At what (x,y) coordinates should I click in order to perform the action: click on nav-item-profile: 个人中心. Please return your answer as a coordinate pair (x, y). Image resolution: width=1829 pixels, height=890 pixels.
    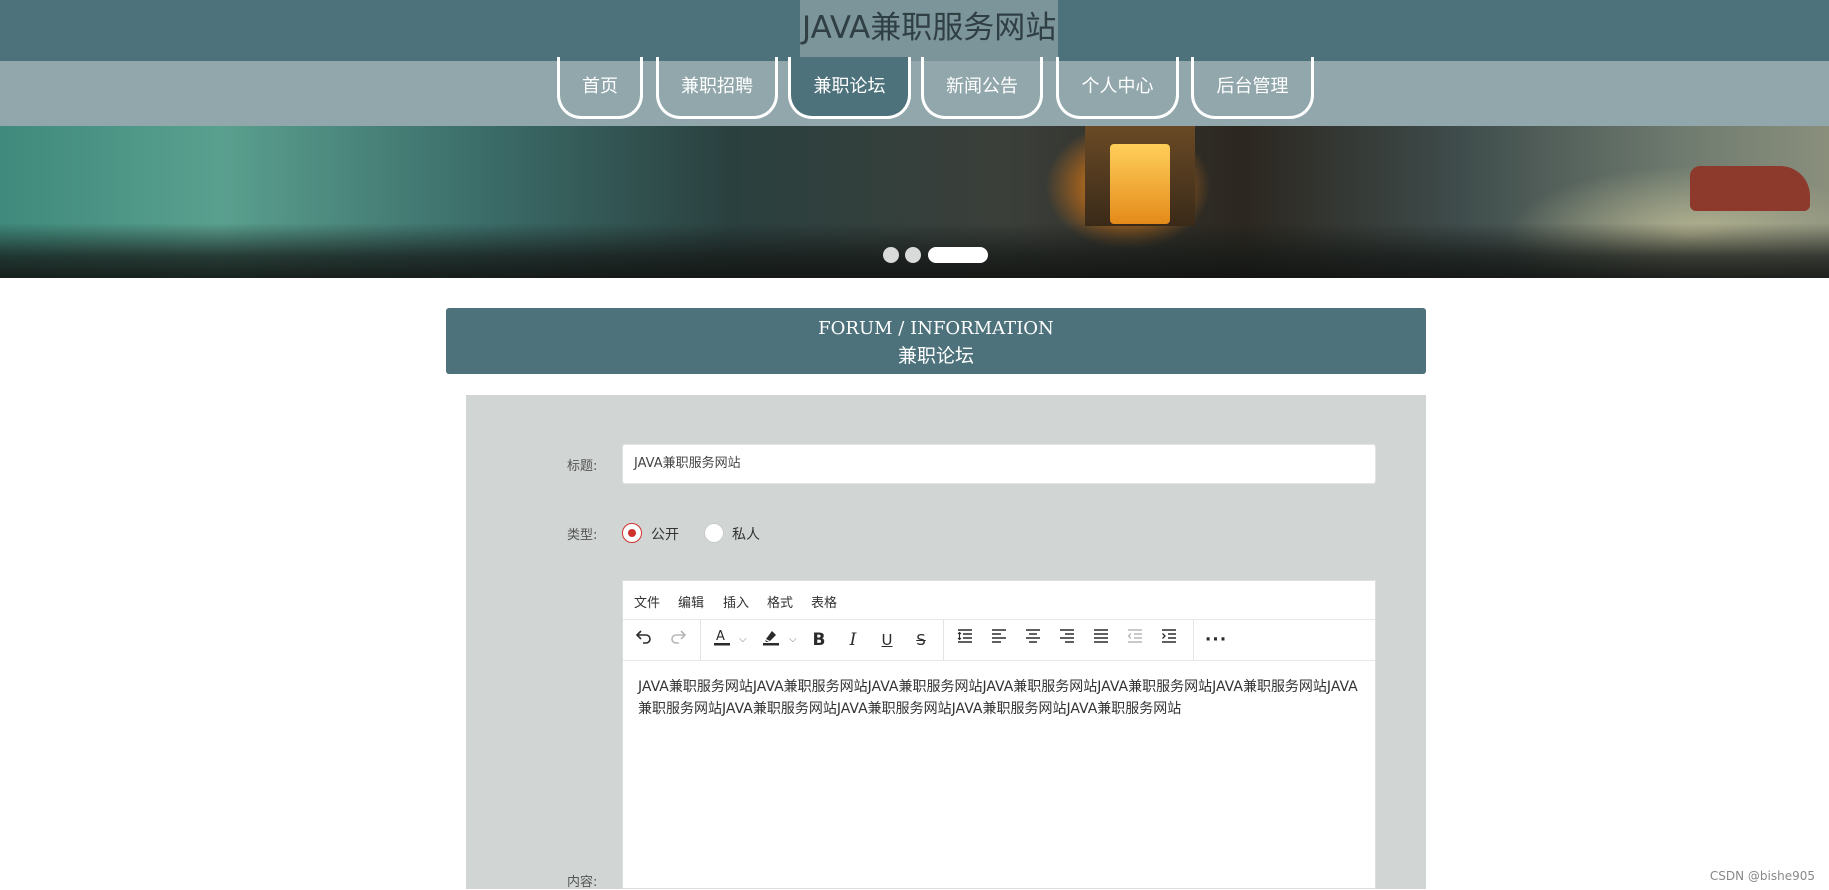
    Looking at the image, I should click on (1117, 88).